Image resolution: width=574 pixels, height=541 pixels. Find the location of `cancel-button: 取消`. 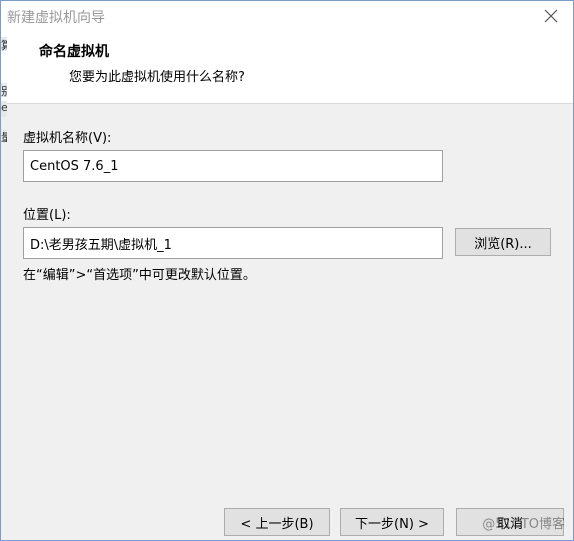

cancel-button: 取消 is located at coordinates (510, 522).